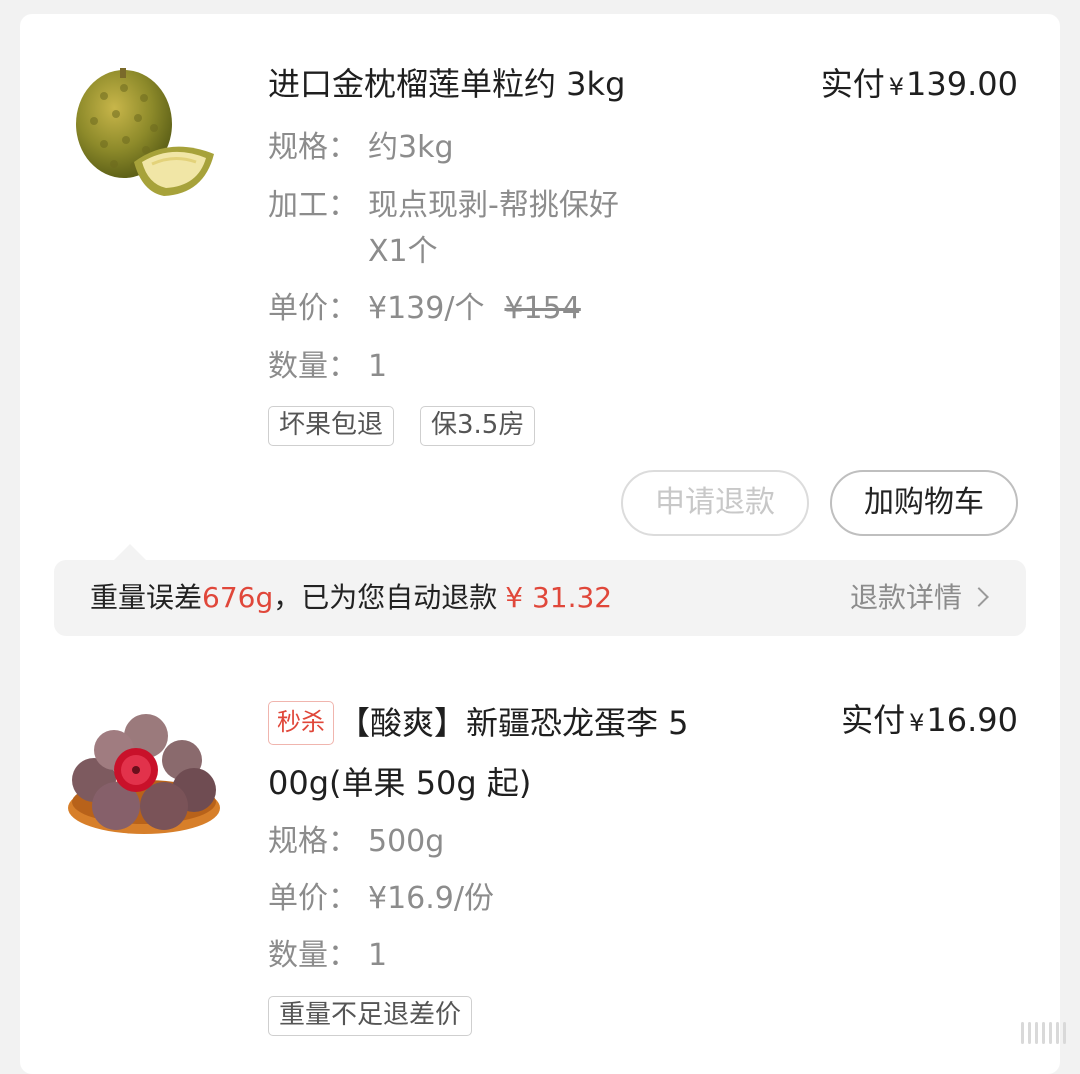  I want to click on notice-text: 重量误差676g，已为您自动退款 ¥ 31.32, so click(351, 598).